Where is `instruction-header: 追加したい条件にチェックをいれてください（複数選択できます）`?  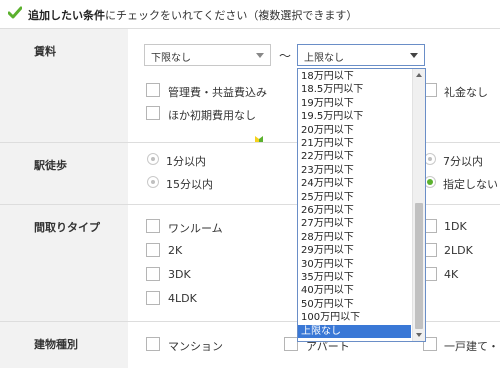 instruction-header: 追加したい条件にチェックをいれてください（複数選択できます） is located at coordinates (250, 14).